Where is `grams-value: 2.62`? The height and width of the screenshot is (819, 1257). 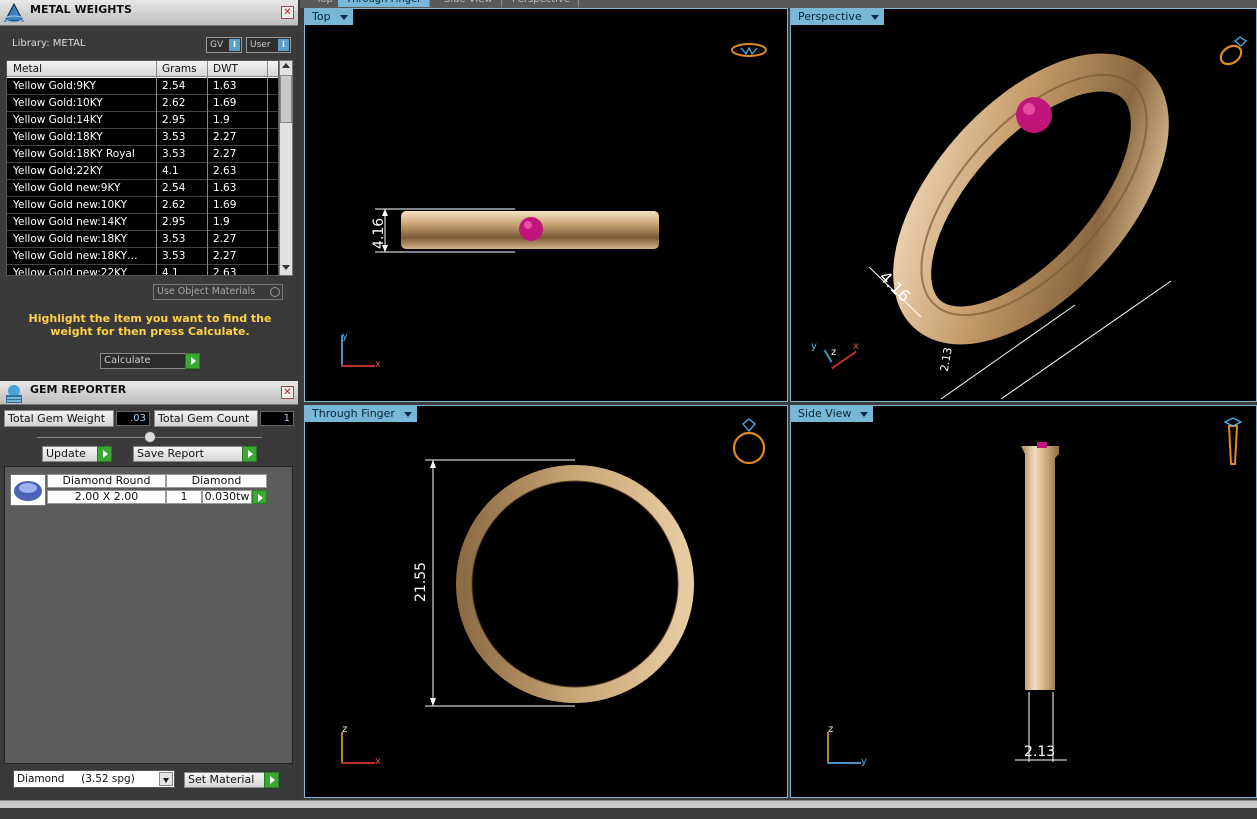 grams-value: 2.62 is located at coordinates (174, 205).